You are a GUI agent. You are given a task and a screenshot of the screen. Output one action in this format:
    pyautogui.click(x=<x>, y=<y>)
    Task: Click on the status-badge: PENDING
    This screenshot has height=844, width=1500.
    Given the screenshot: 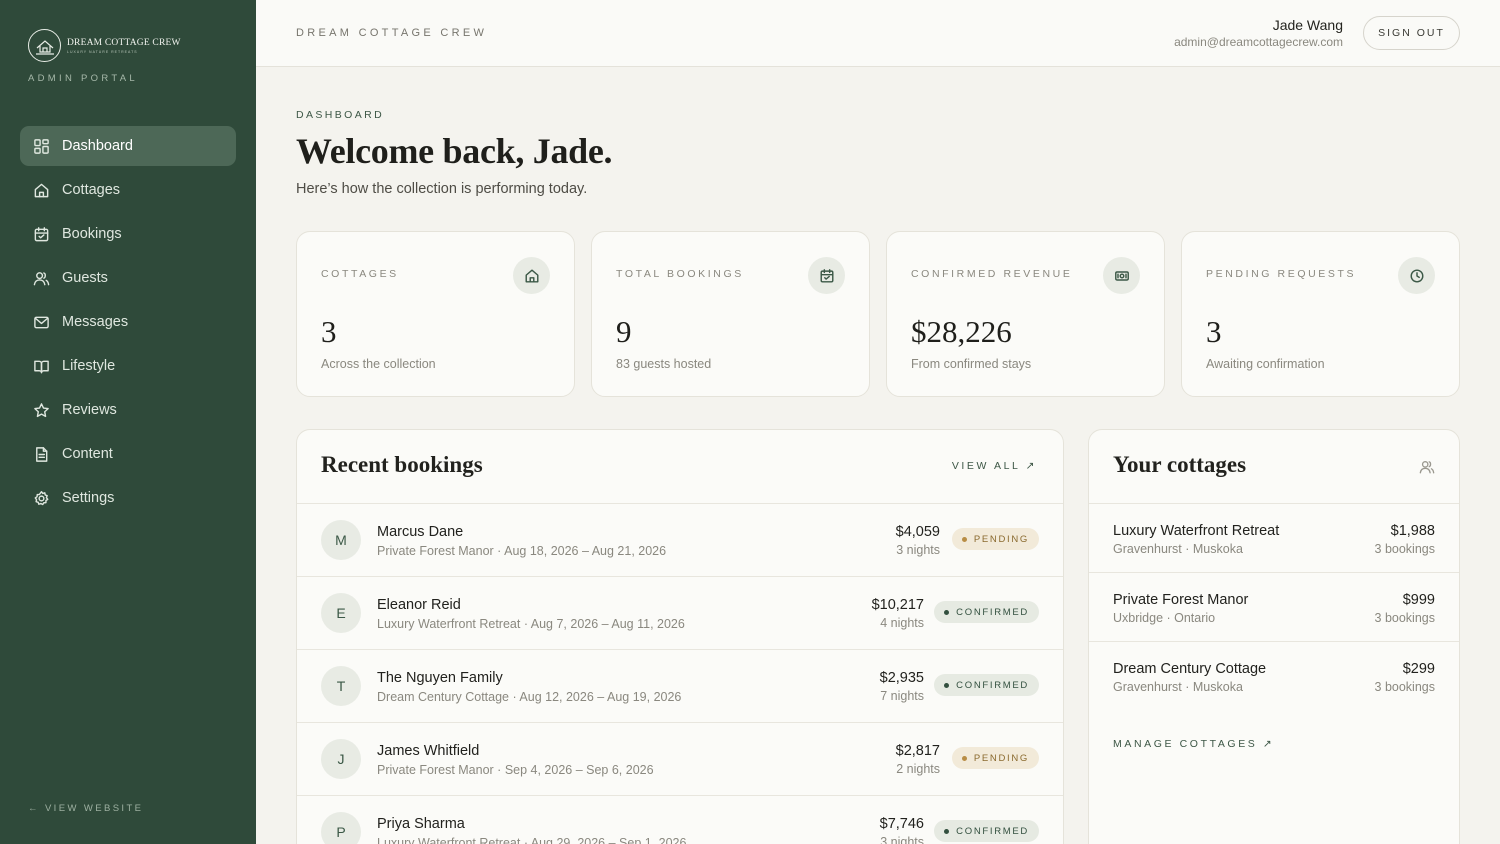 What is the action you would take?
    pyautogui.click(x=995, y=539)
    